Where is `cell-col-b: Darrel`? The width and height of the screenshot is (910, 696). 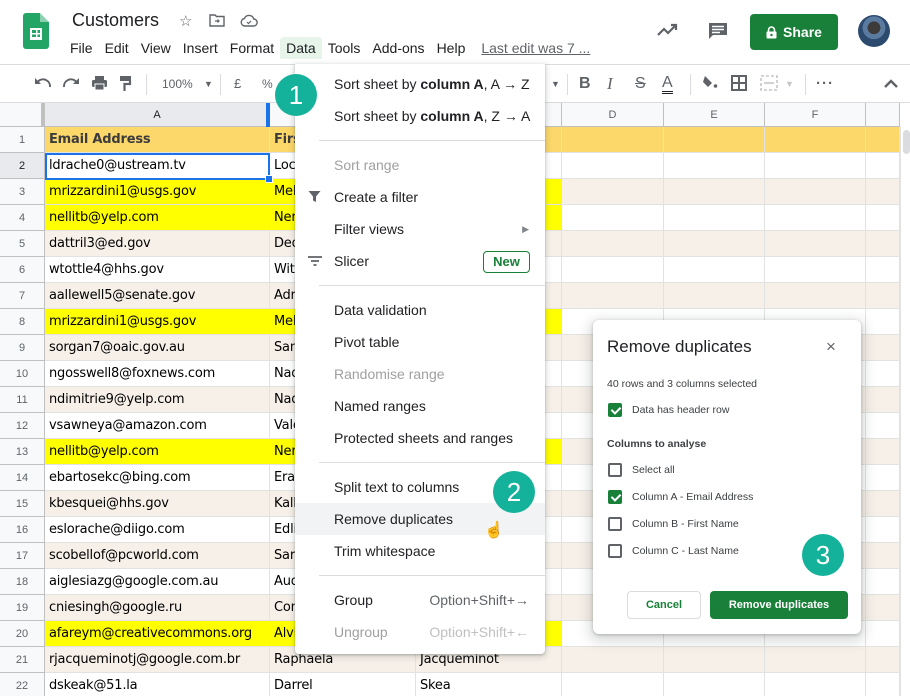
cell-col-b: Darrel is located at coordinates (343, 684).